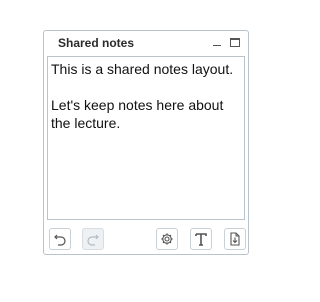 The height and width of the screenshot is (302, 320). What do you see at coordinates (137, 105) in the screenshot?
I see `notes-line: Let's keep notes here about` at bounding box center [137, 105].